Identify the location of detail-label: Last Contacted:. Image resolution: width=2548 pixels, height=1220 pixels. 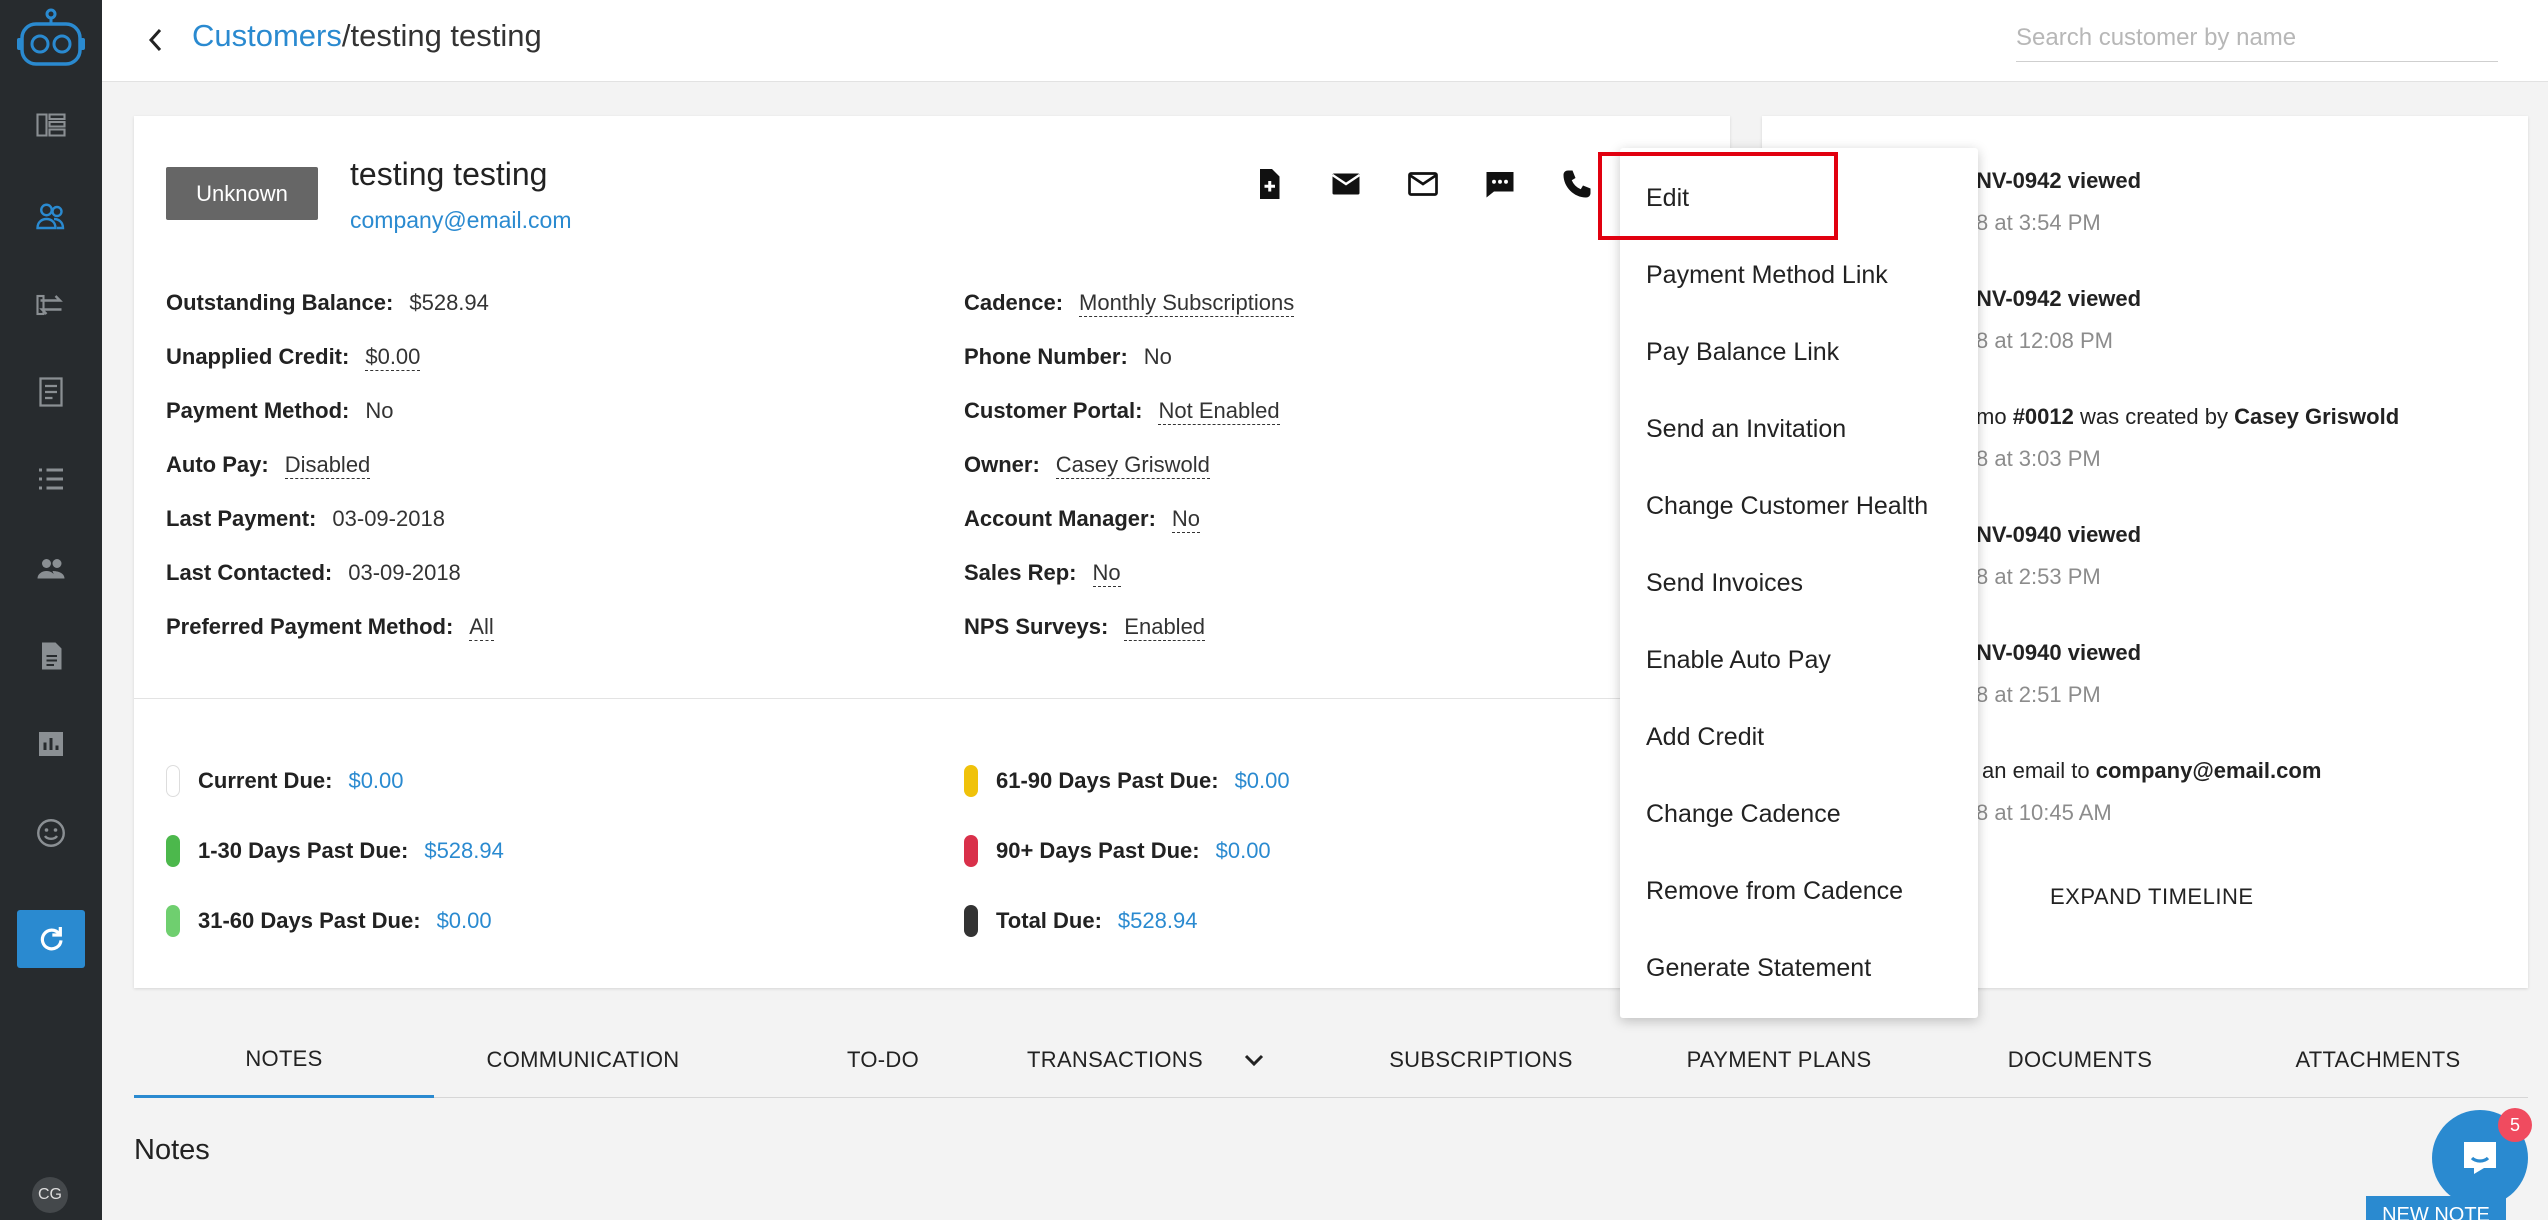
(249, 572).